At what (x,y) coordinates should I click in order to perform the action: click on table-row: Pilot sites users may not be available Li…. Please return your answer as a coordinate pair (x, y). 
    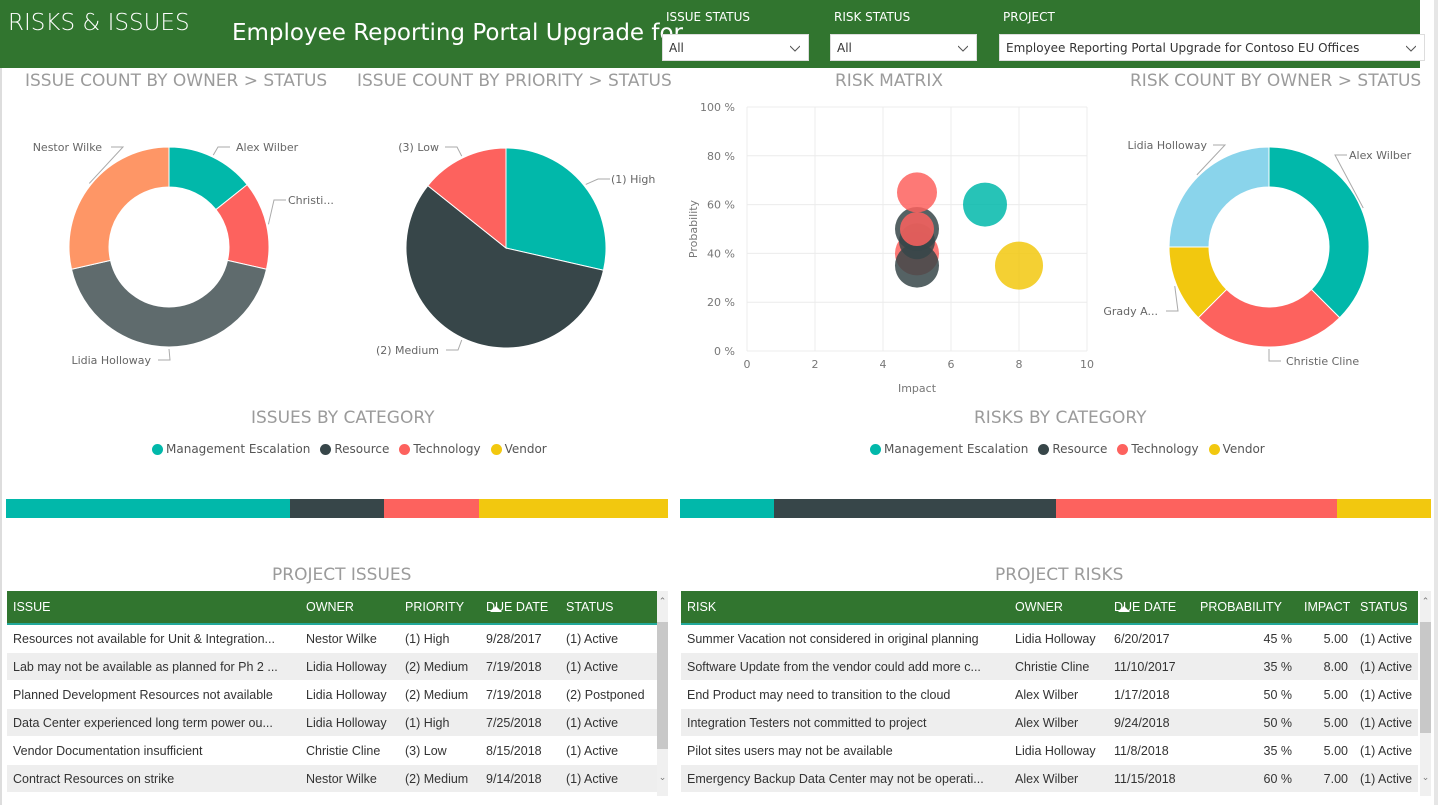
    Looking at the image, I should click on (1049, 751).